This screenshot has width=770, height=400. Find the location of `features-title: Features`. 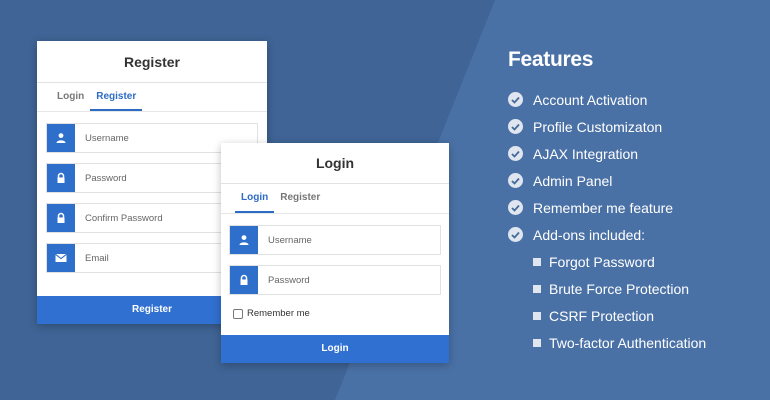

features-title: Features is located at coordinates (551, 59).